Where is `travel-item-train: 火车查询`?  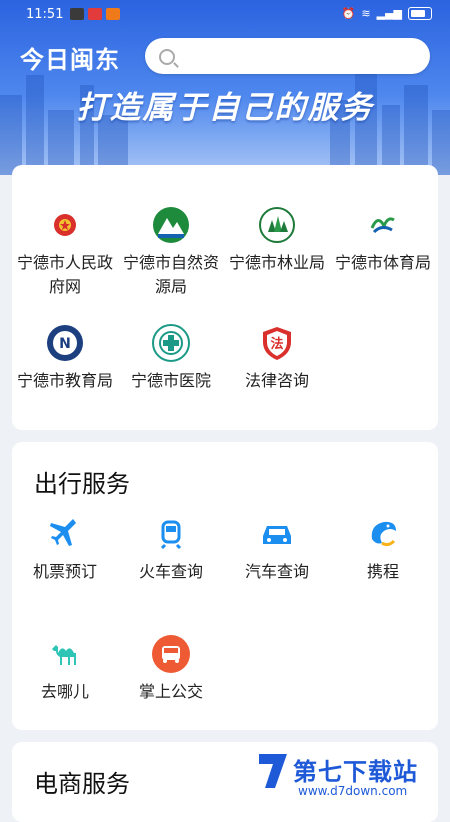 travel-item-train: 火车查询 is located at coordinates (171, 549).